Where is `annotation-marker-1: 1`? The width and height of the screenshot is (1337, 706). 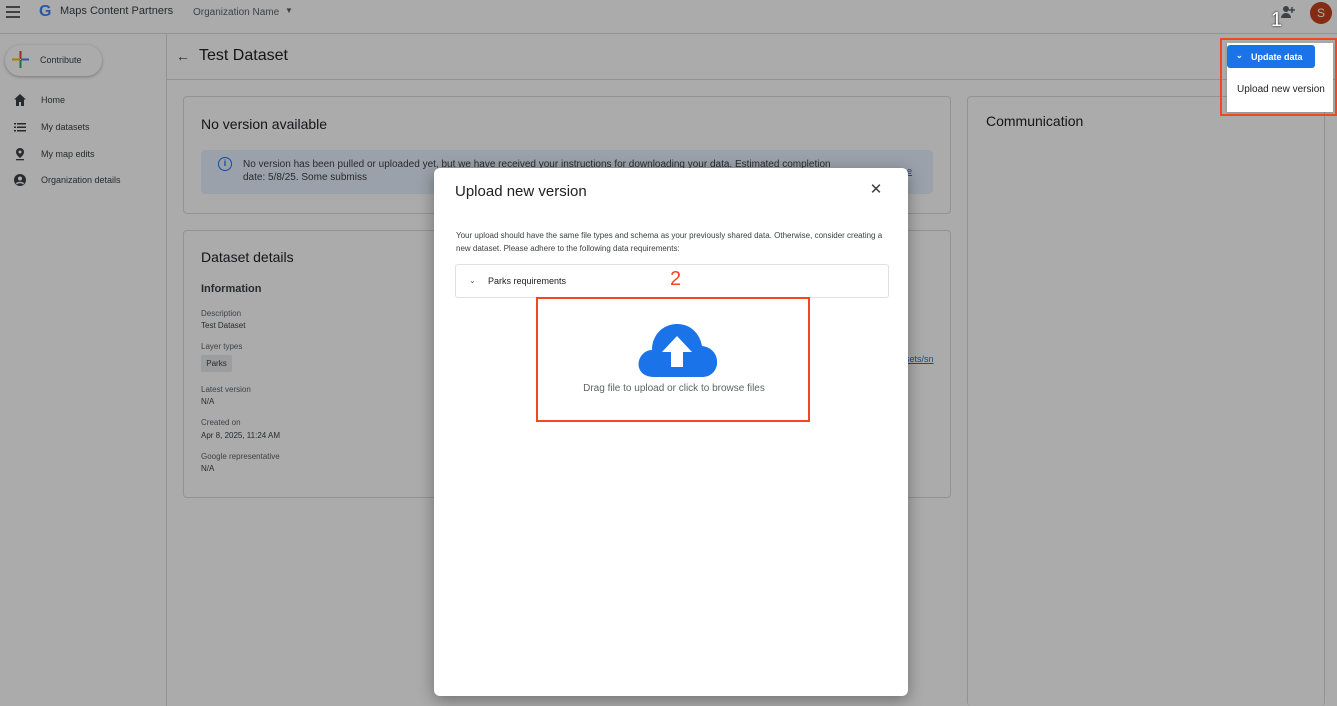 annotation-marker-1: 1 is located at coordinates (1277, 20).